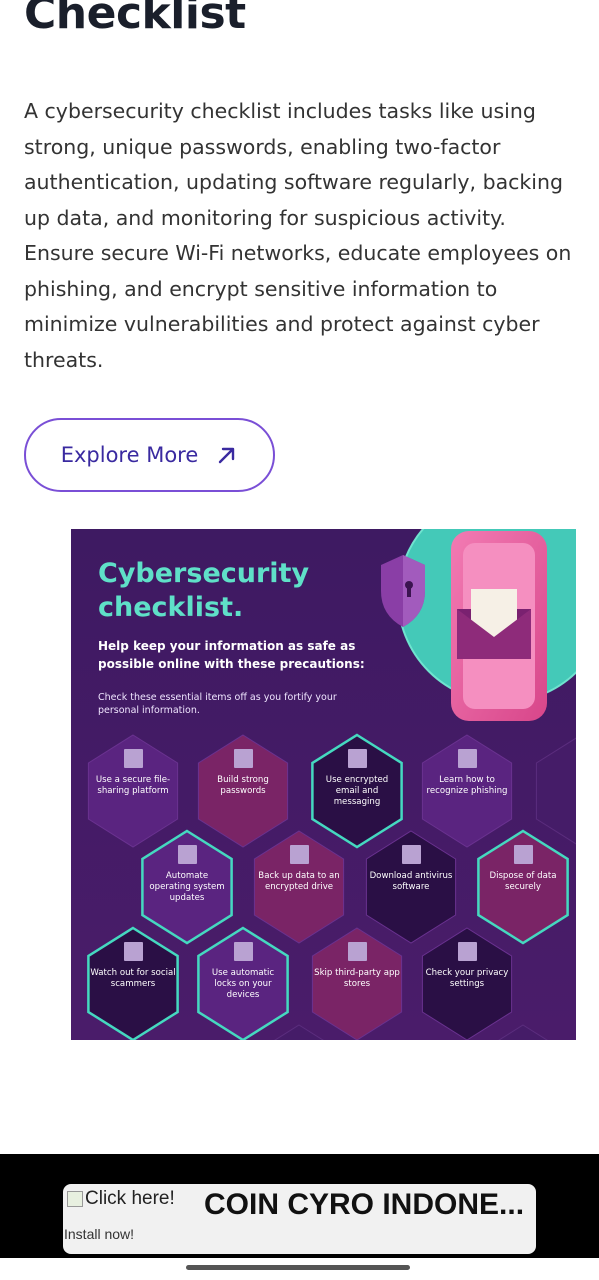  What do you see at coordinates (298, 1267) in the screenshot?
I see `home-indicator` at bounding box center [298, 1267].